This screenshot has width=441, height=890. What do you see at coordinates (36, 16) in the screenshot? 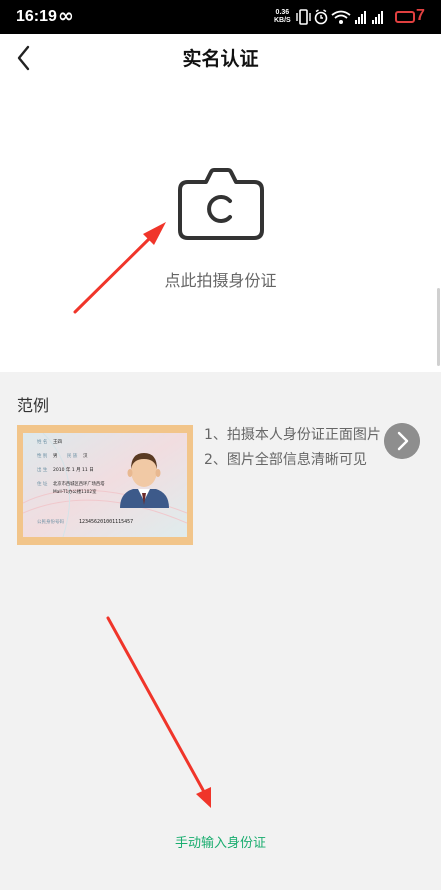
I see `status-time: 16:19` at bounding box center [36, 16].